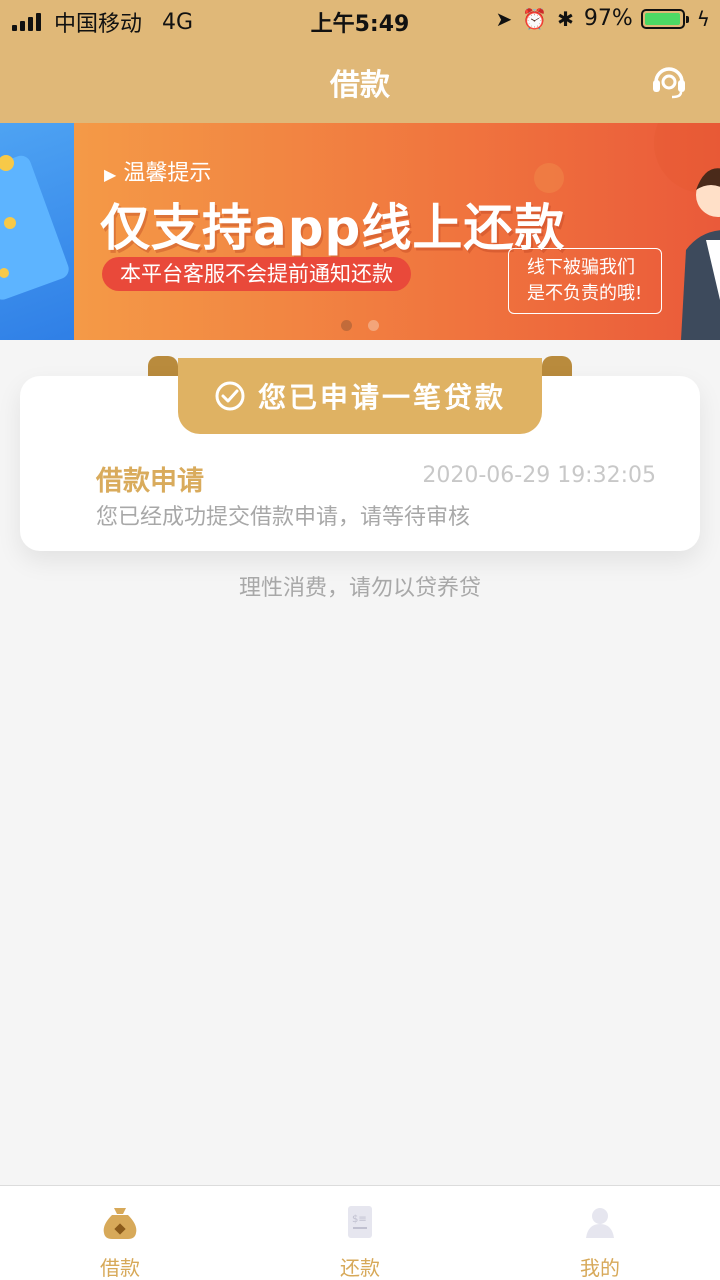 This screenshot has height=1280, width=720. I want to click on bluetooth-icon: ✱, so click(565, 18).